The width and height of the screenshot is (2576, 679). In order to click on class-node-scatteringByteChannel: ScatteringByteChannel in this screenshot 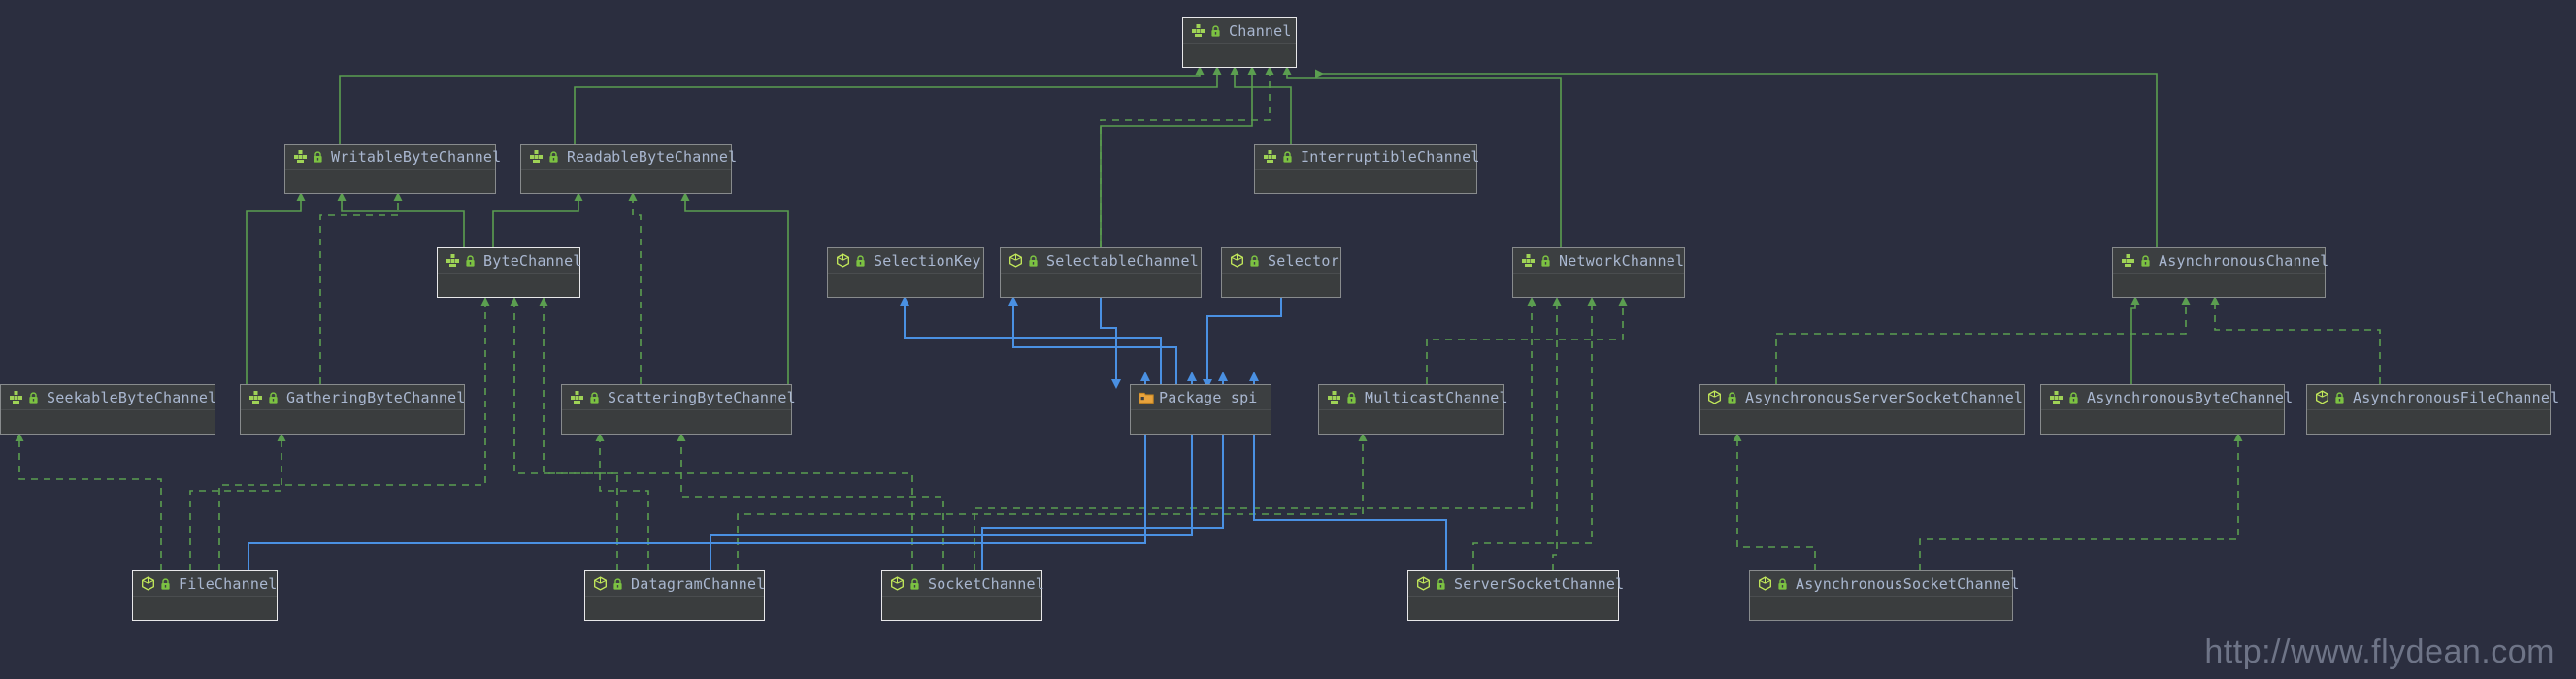, I will do `click(678, 409)`.